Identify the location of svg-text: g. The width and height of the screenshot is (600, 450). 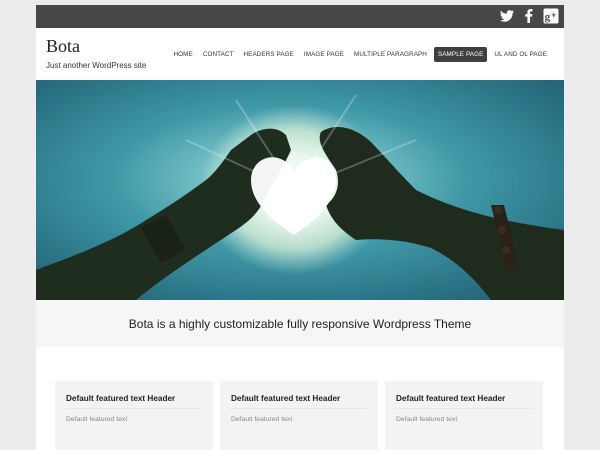
(548, 17).